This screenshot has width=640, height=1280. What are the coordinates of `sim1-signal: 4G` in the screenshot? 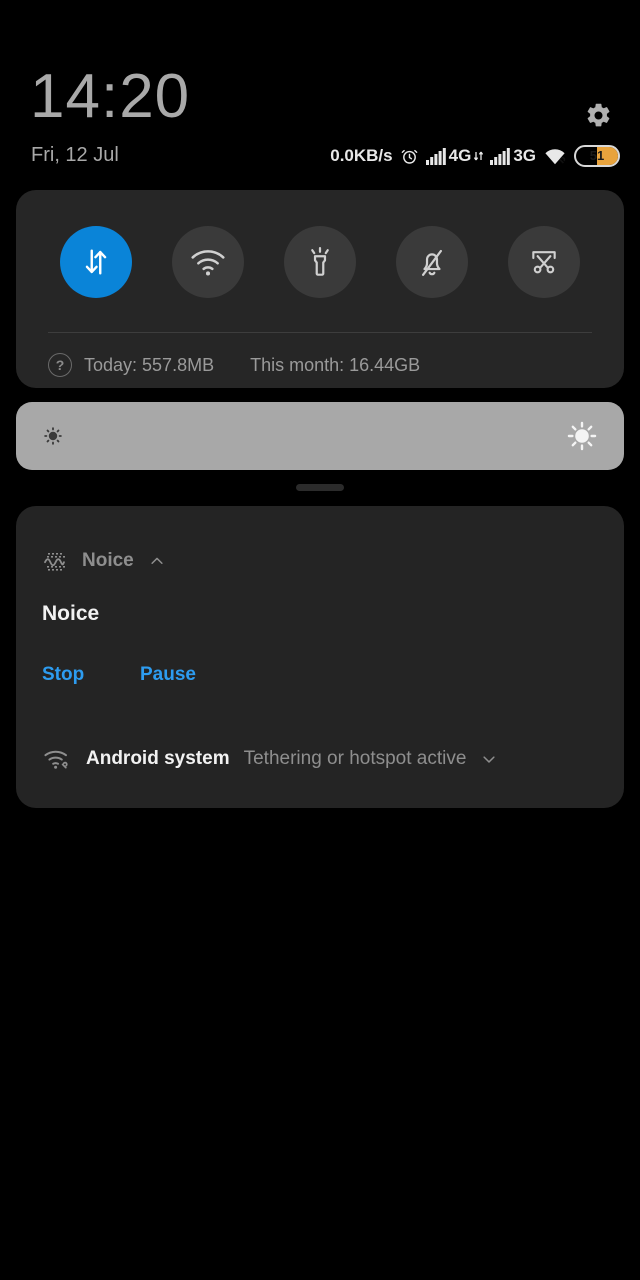 It's located at (454, 156).